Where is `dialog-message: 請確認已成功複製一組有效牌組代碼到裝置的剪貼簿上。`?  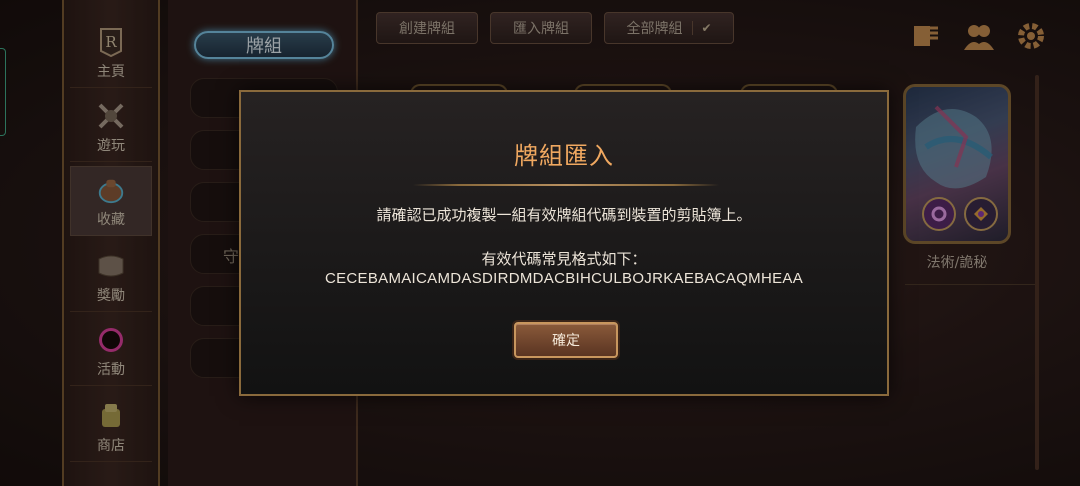 dialog-message: 請確認已成功複製一組有效牌組代碼到裝置的剪貼簿上。 is located at coordinates (564, 215).